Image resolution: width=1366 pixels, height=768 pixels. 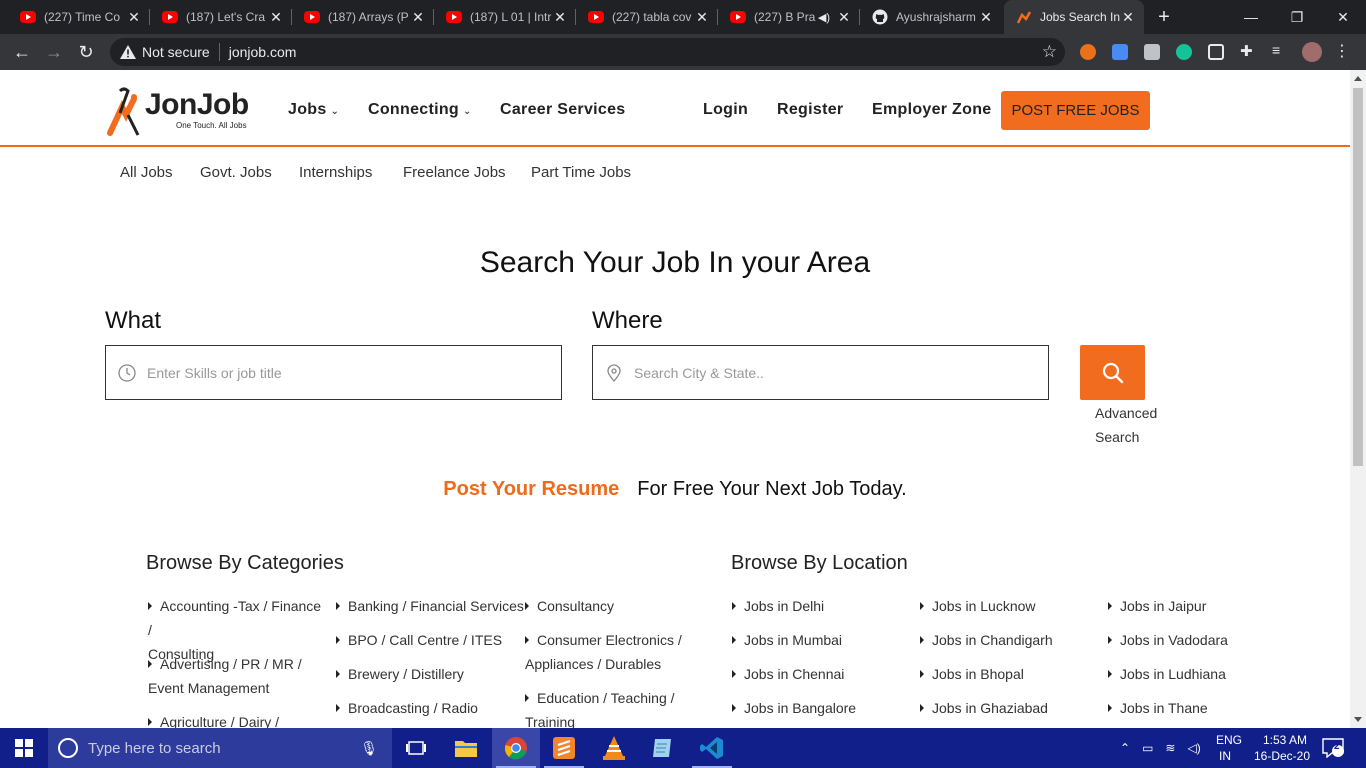 What do you see at coordinates (725, 110) in the screenshot?
I see `nav-login: Login` at bounding box center [725, 110].